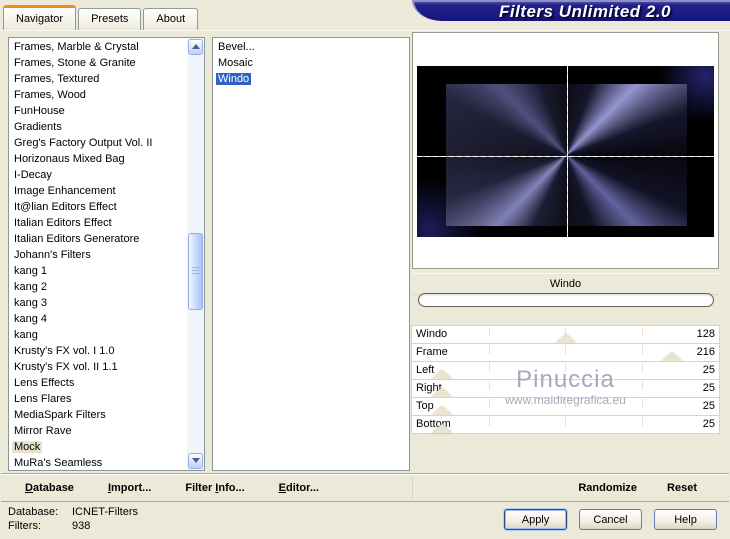 The height and width of the screenshot is (539, 730). I want to click on category-item: Frames, Marble & Crystal, so click(98, 47).